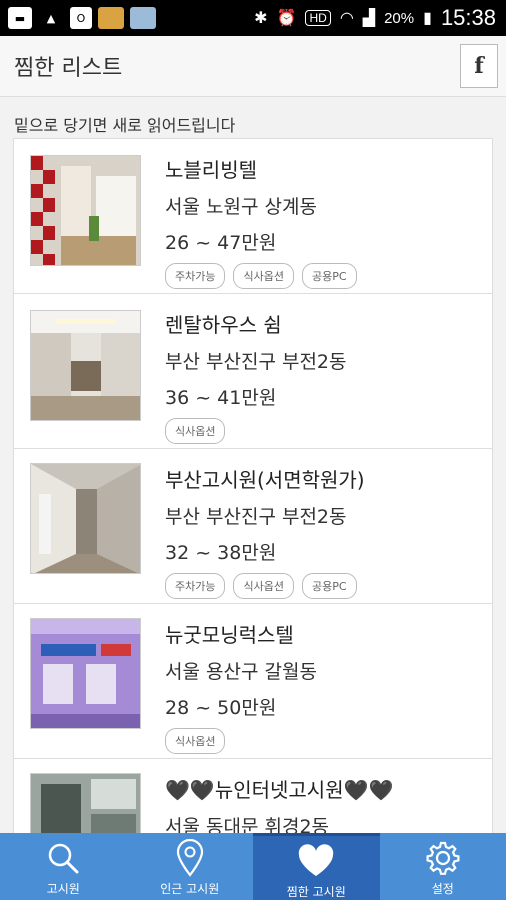  I want to click on tab-goshiwon: 고시원, so click(63, 866).